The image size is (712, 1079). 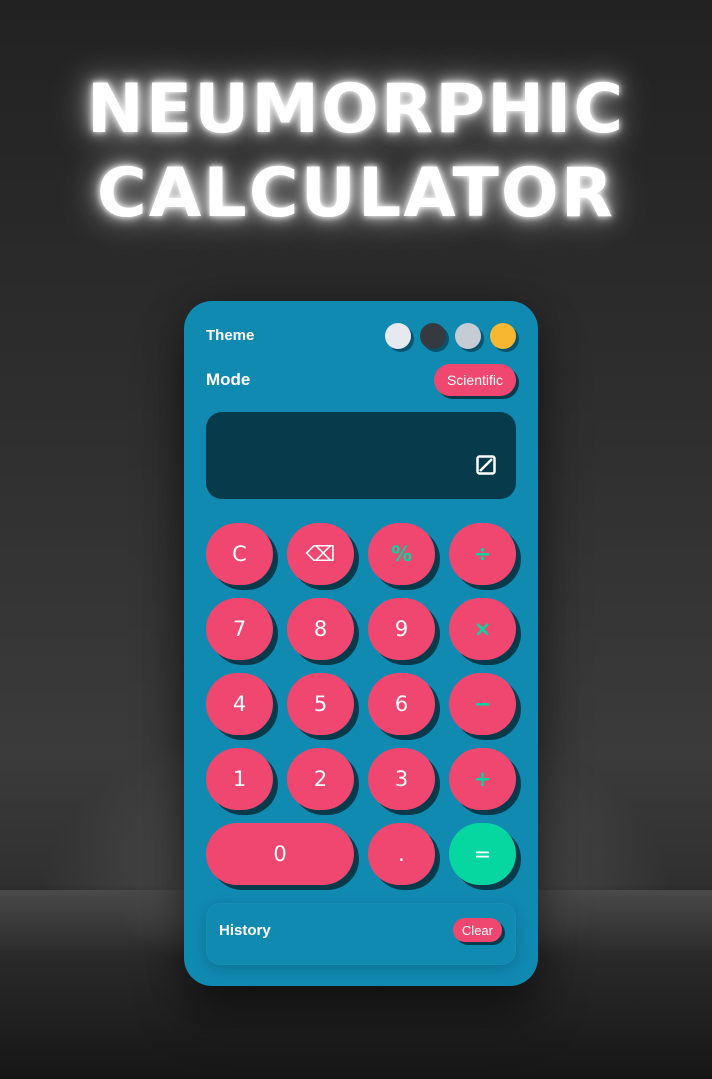 What do you see at coordinates (320, 554) in the screenshot?
I see `backspace-key: ⌫` at bounding box center [320, 554].